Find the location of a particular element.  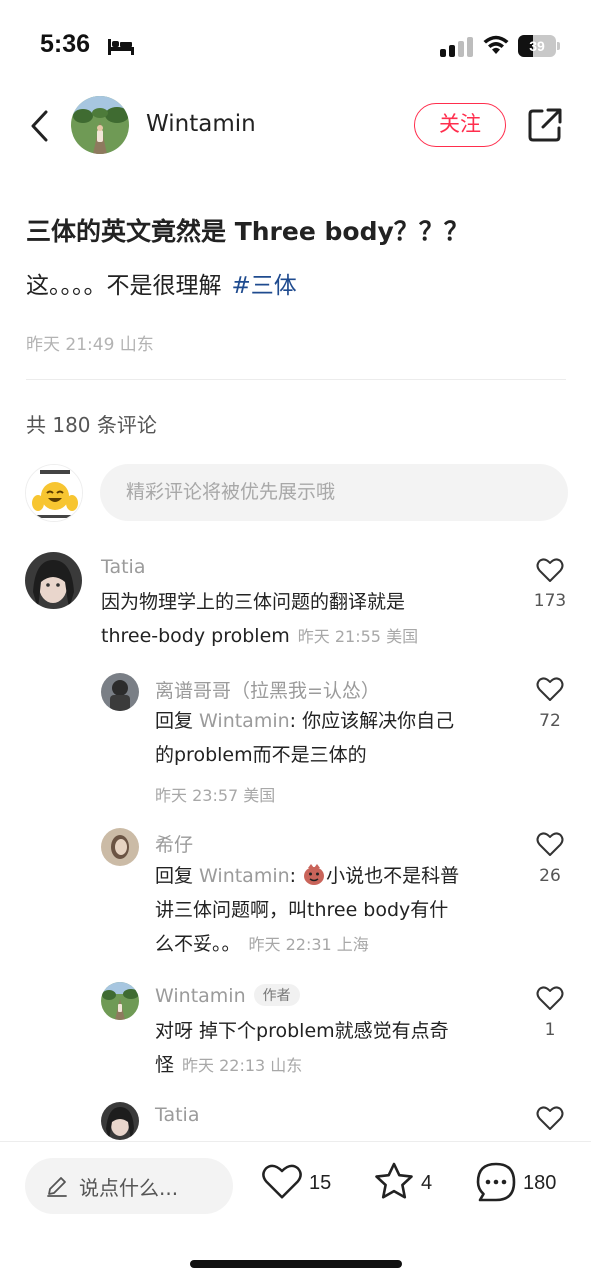

comment-line: 讲三体问题啊，叫three body有什 is located at coordinates (302, 910).